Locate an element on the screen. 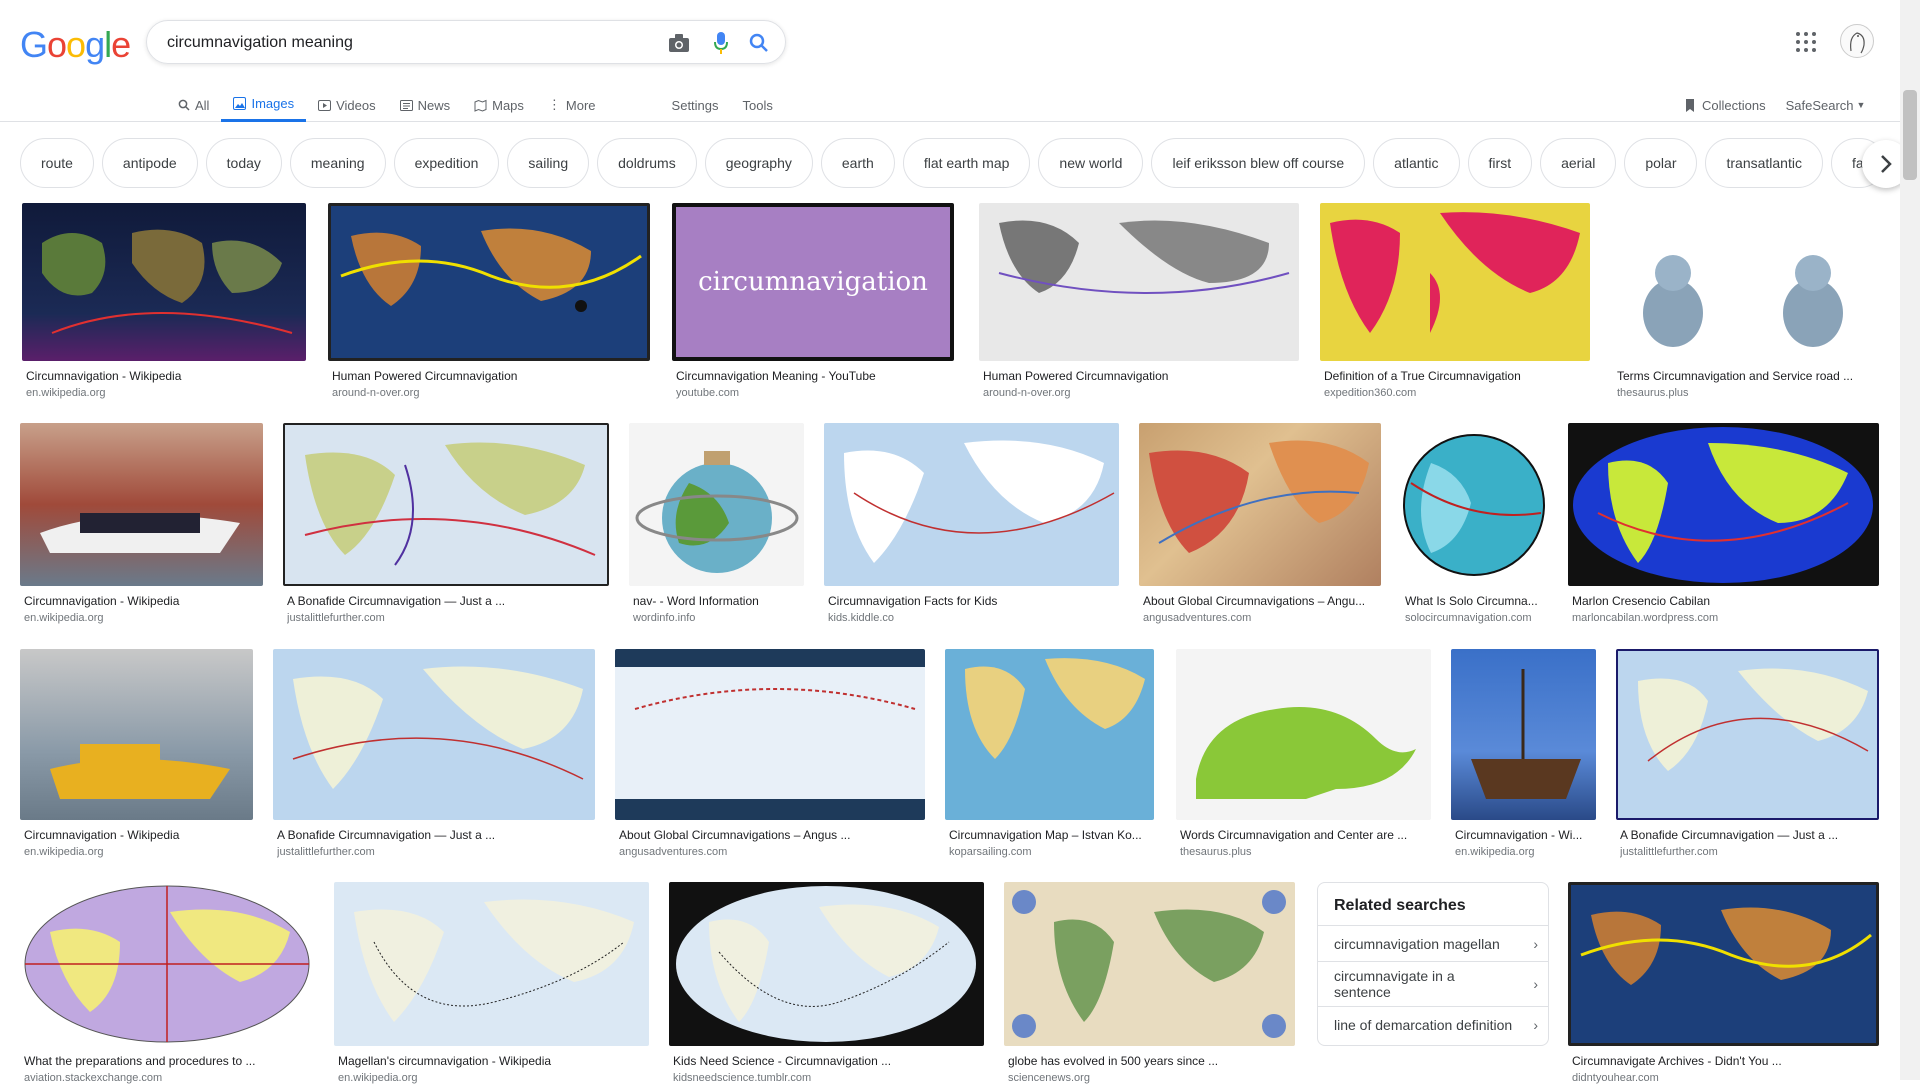 Image resolution: width=1920 pixels, height=1084 pixels. chip: transatlantic is located at coordinates (1764, 163).